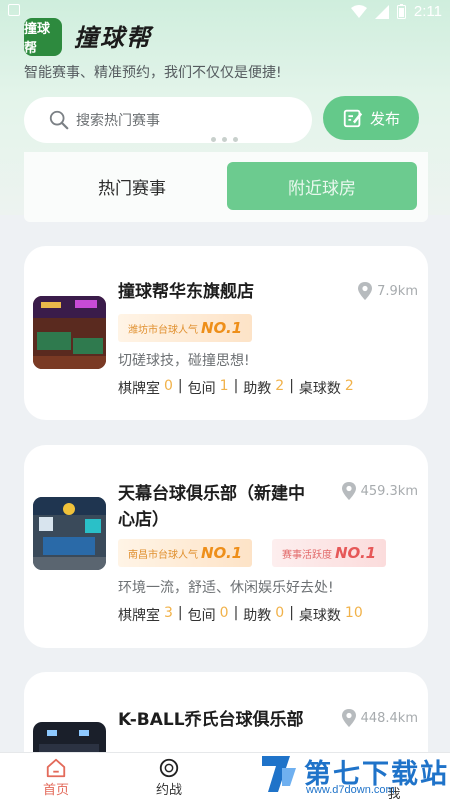 This screenshot has width=450, height=800. What do you see at coordinates (427, 11) in the screenshot?
I see `status-time: 2:11` at bounding box center [427, 11].